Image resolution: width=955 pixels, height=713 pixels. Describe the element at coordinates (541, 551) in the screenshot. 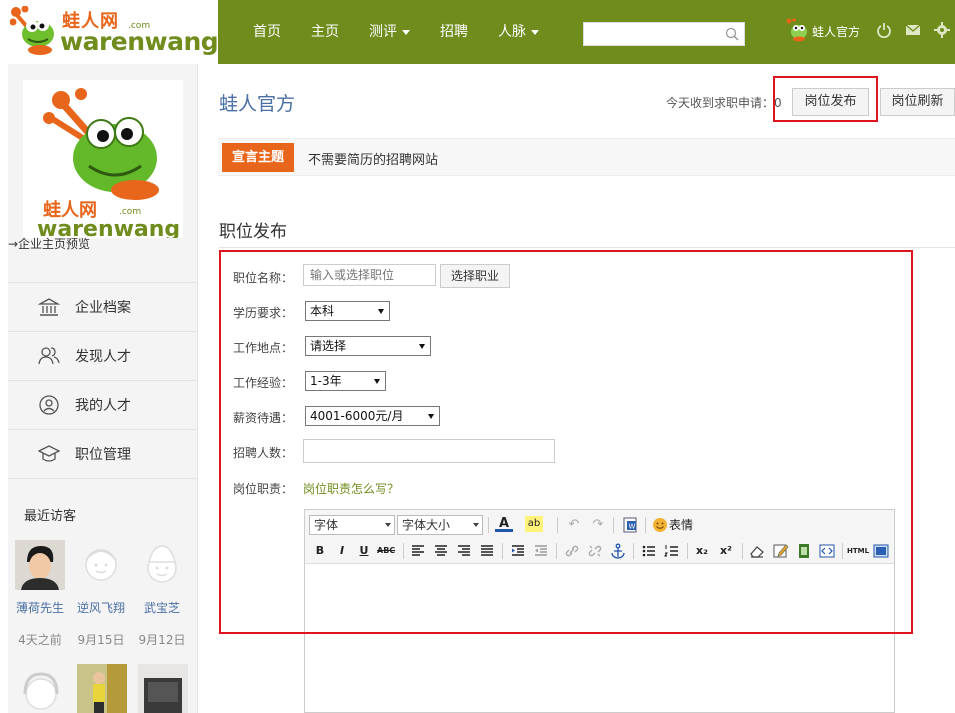

I see `outdent-icon` at that location.